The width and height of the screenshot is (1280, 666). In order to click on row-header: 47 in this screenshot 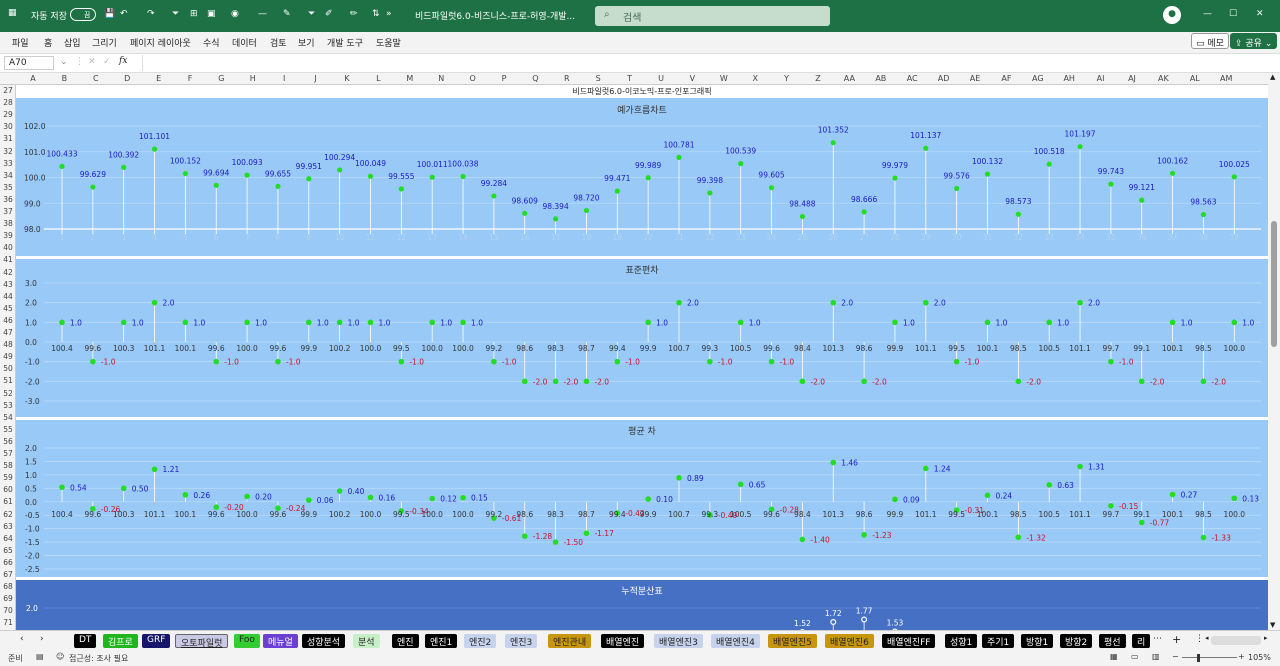, I will do `click(8, 332)`.